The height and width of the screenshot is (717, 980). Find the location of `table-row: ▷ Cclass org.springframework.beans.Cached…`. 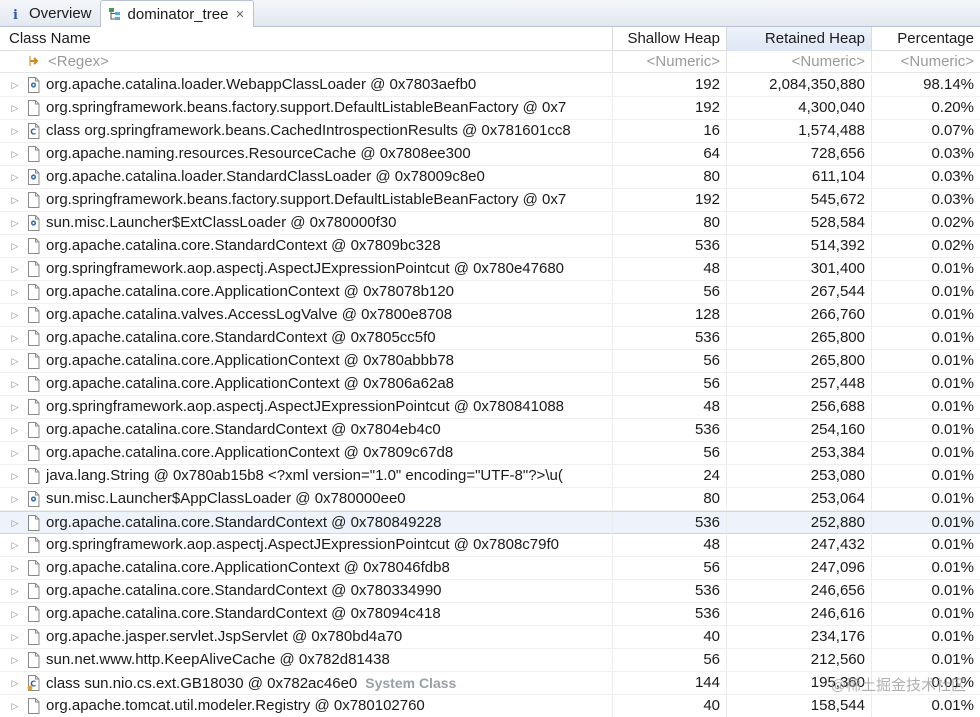

table-row: ▷ Cclass org.springframework.beans.Cached… is located at coordinates (490, 131).